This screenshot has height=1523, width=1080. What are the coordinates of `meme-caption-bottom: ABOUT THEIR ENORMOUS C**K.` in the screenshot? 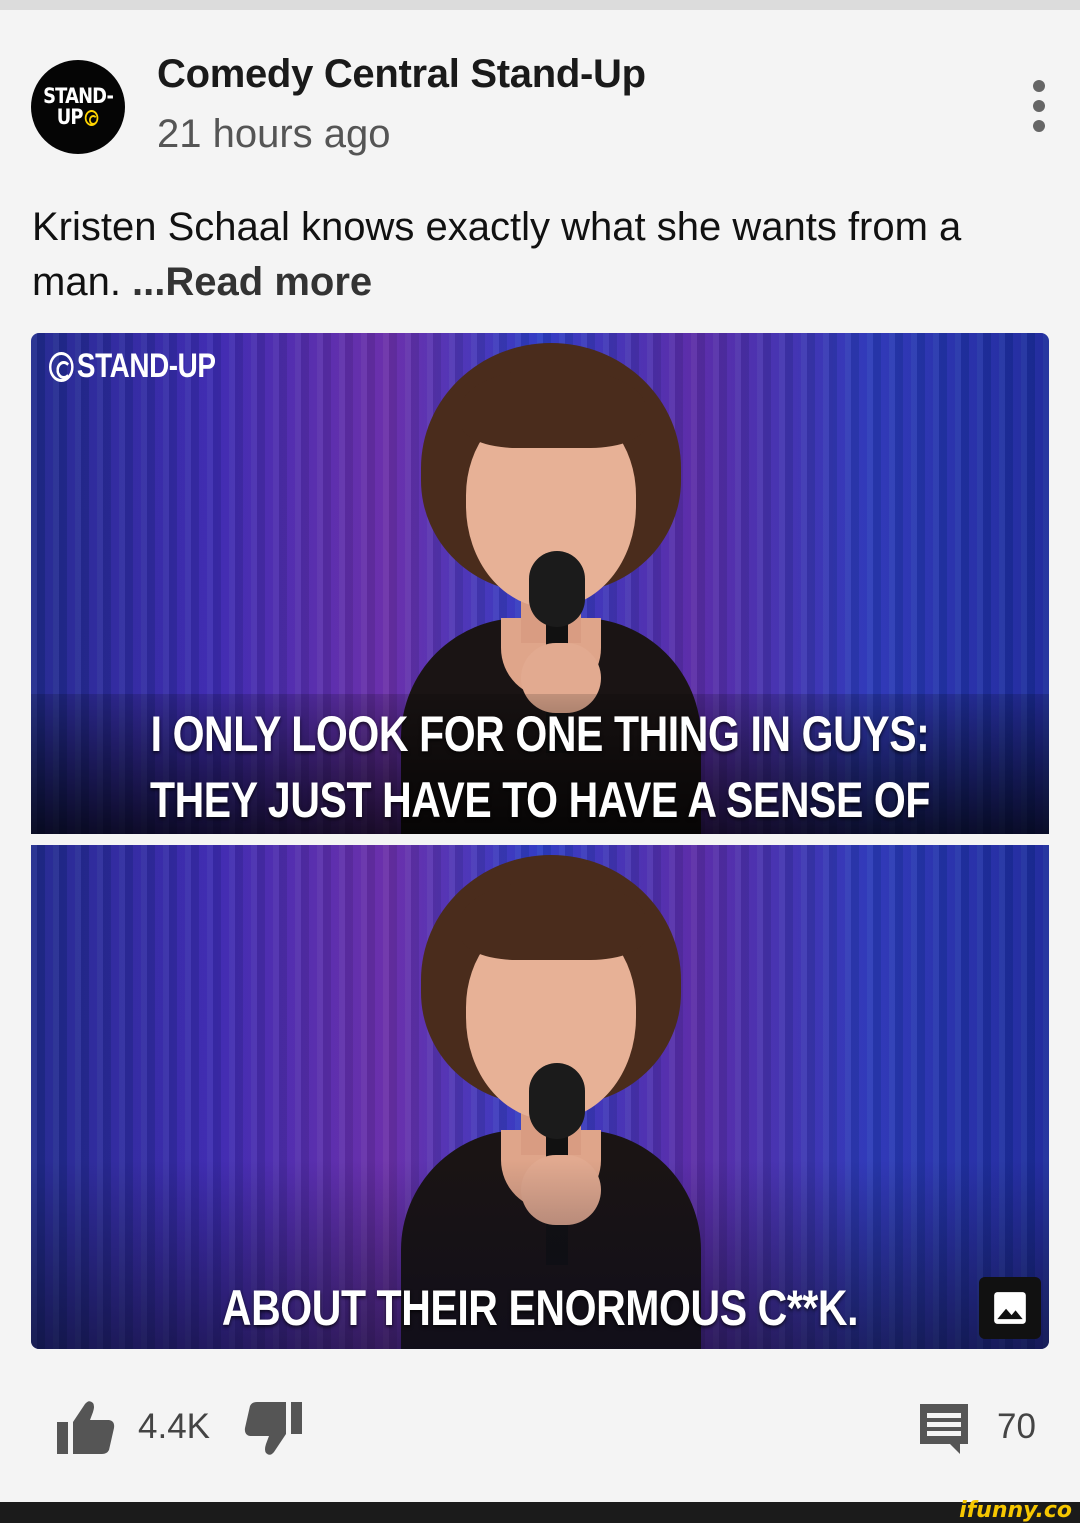 It's located at (540, 1308).